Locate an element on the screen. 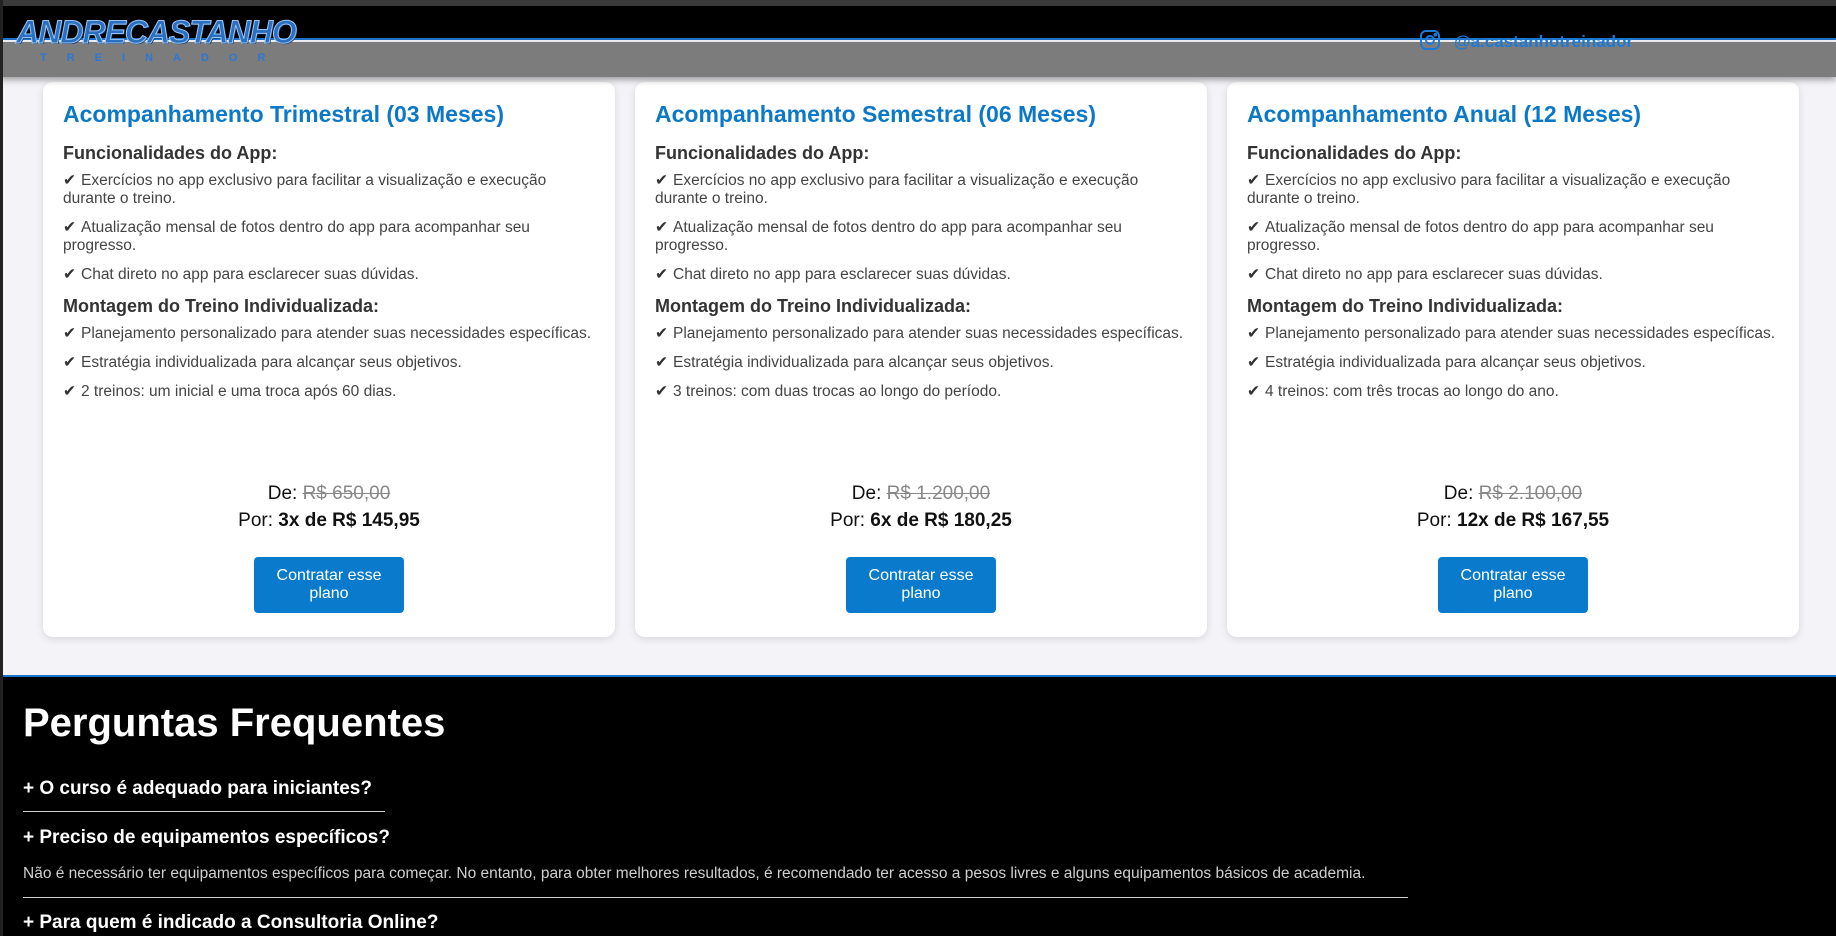 Image resolution: width=1836 pixels, height=936 pixels. old-price: R$ 2.100,00 is located at coordinates (1530, 493).